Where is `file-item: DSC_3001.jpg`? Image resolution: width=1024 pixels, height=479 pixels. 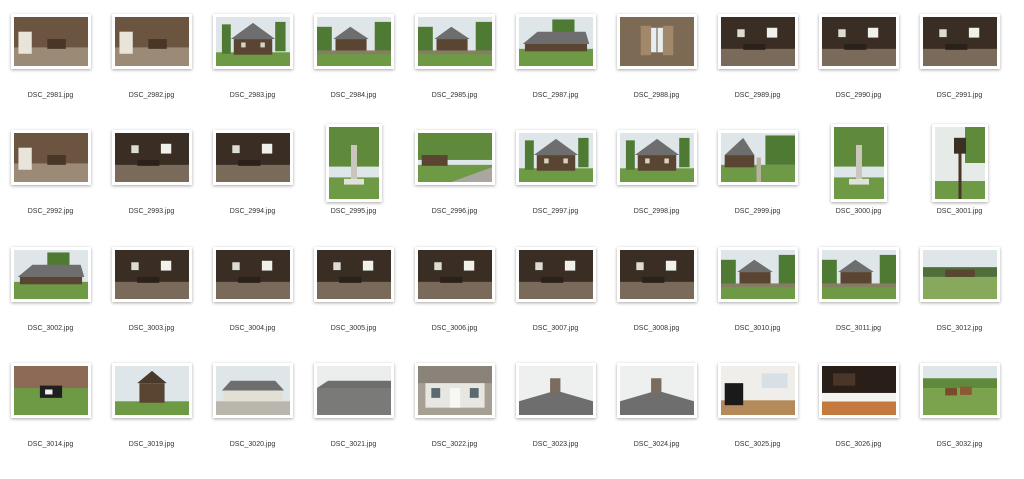
file-item: DSC_3001.jpg is located at coordinates (959, 185).